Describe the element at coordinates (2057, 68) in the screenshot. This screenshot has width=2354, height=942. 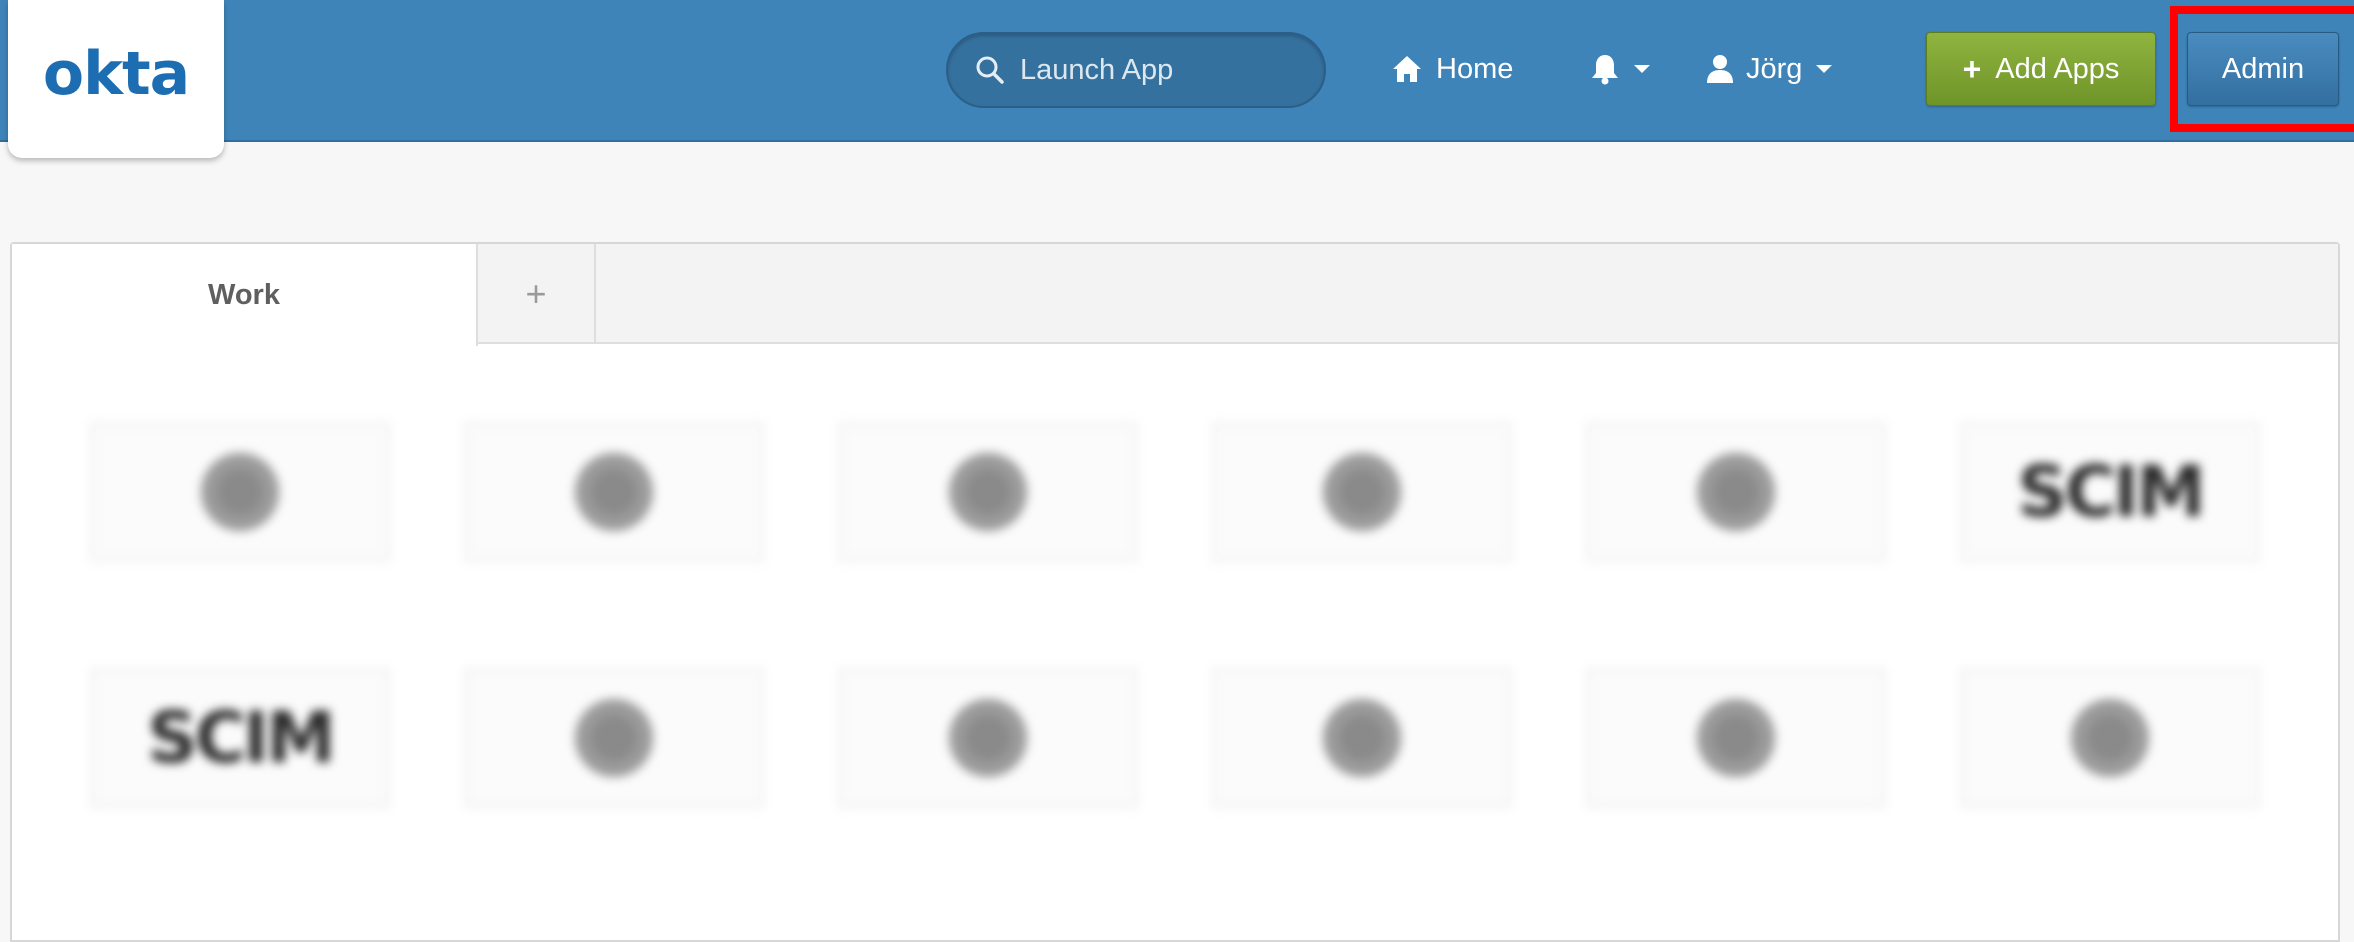
I see `add-apps-label: Add Apps` at that location.